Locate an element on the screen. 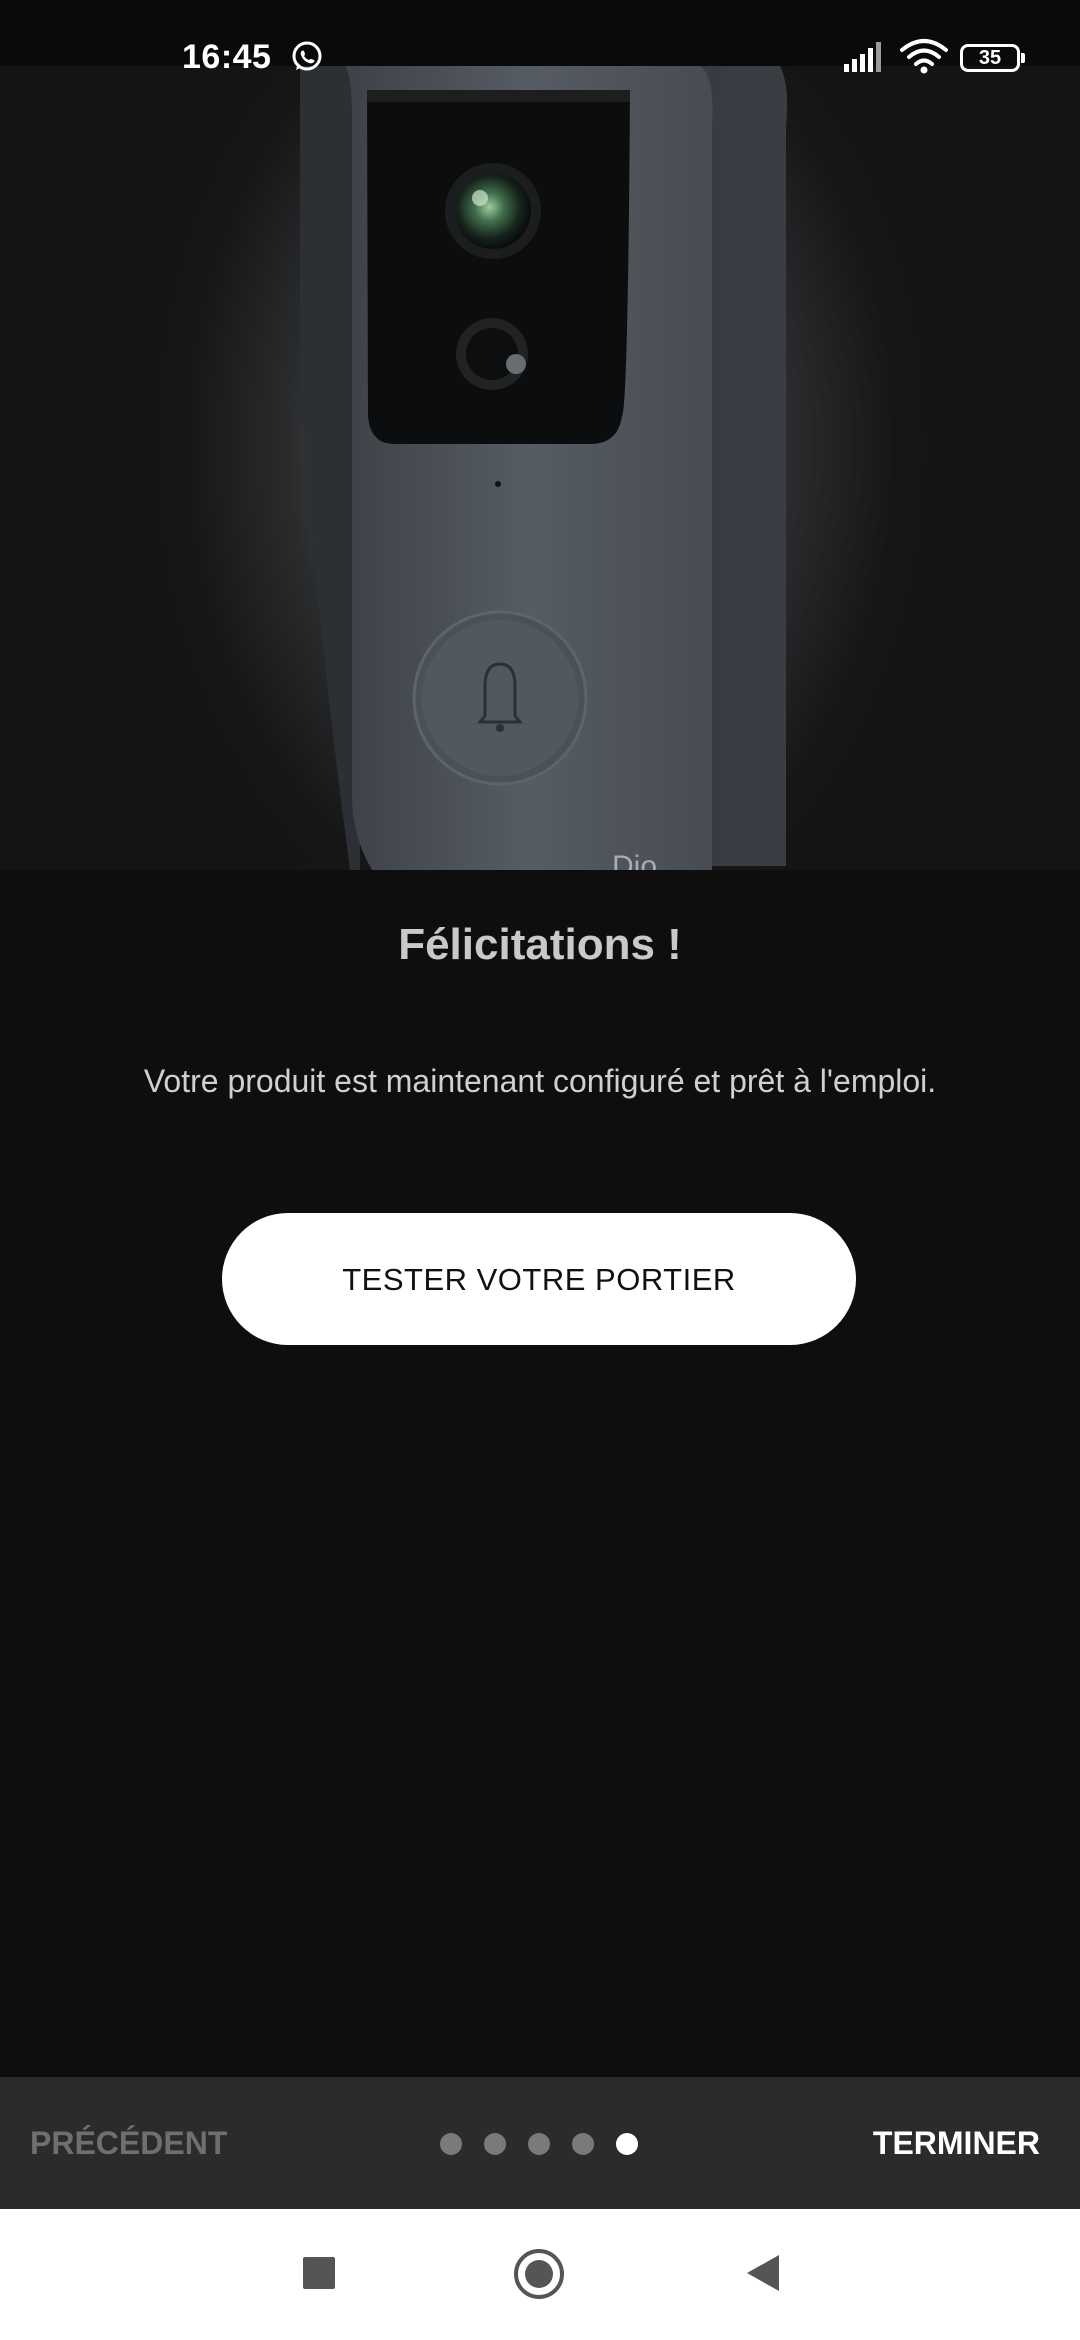 This screenshot has height=2340, width=1080. wifi-icon is located at coordinates (924, 56).